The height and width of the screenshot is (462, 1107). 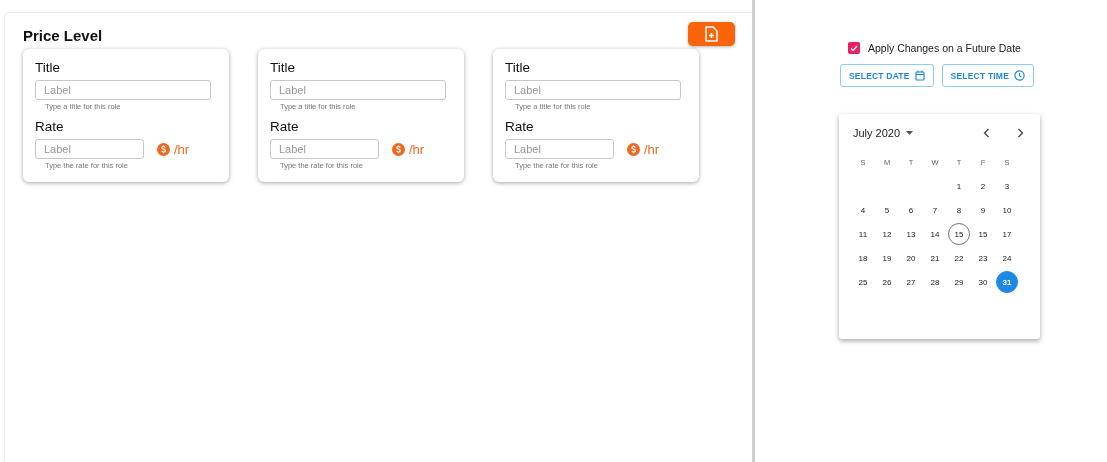 What do you see at coordinates (959, 210) in the screenshot?
I see `calendar-day: 8` at bounding box center [959, 210].